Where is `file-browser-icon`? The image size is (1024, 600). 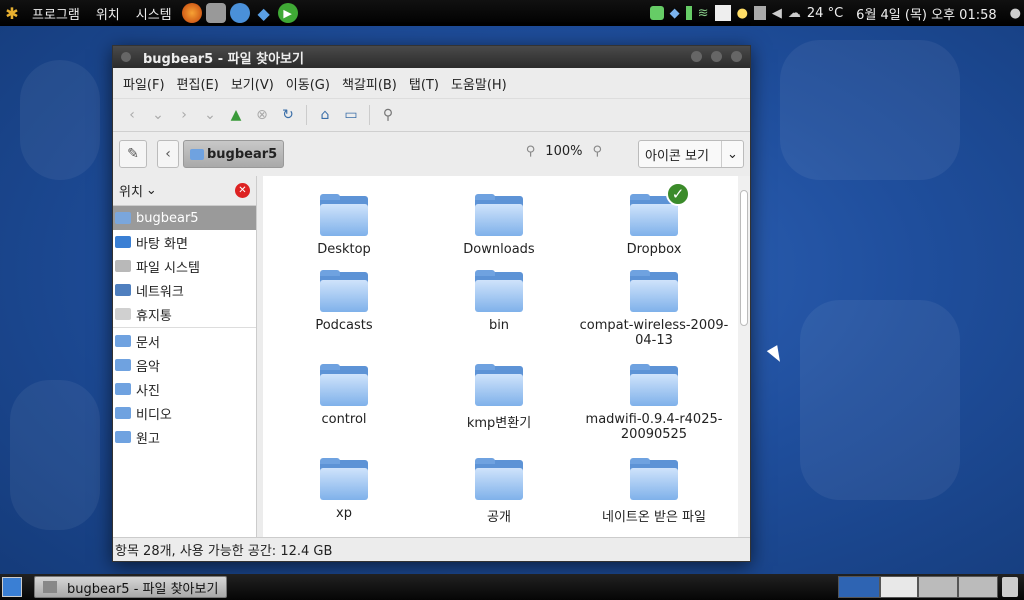 file-browser-icon is located at coordinates (50, 587).